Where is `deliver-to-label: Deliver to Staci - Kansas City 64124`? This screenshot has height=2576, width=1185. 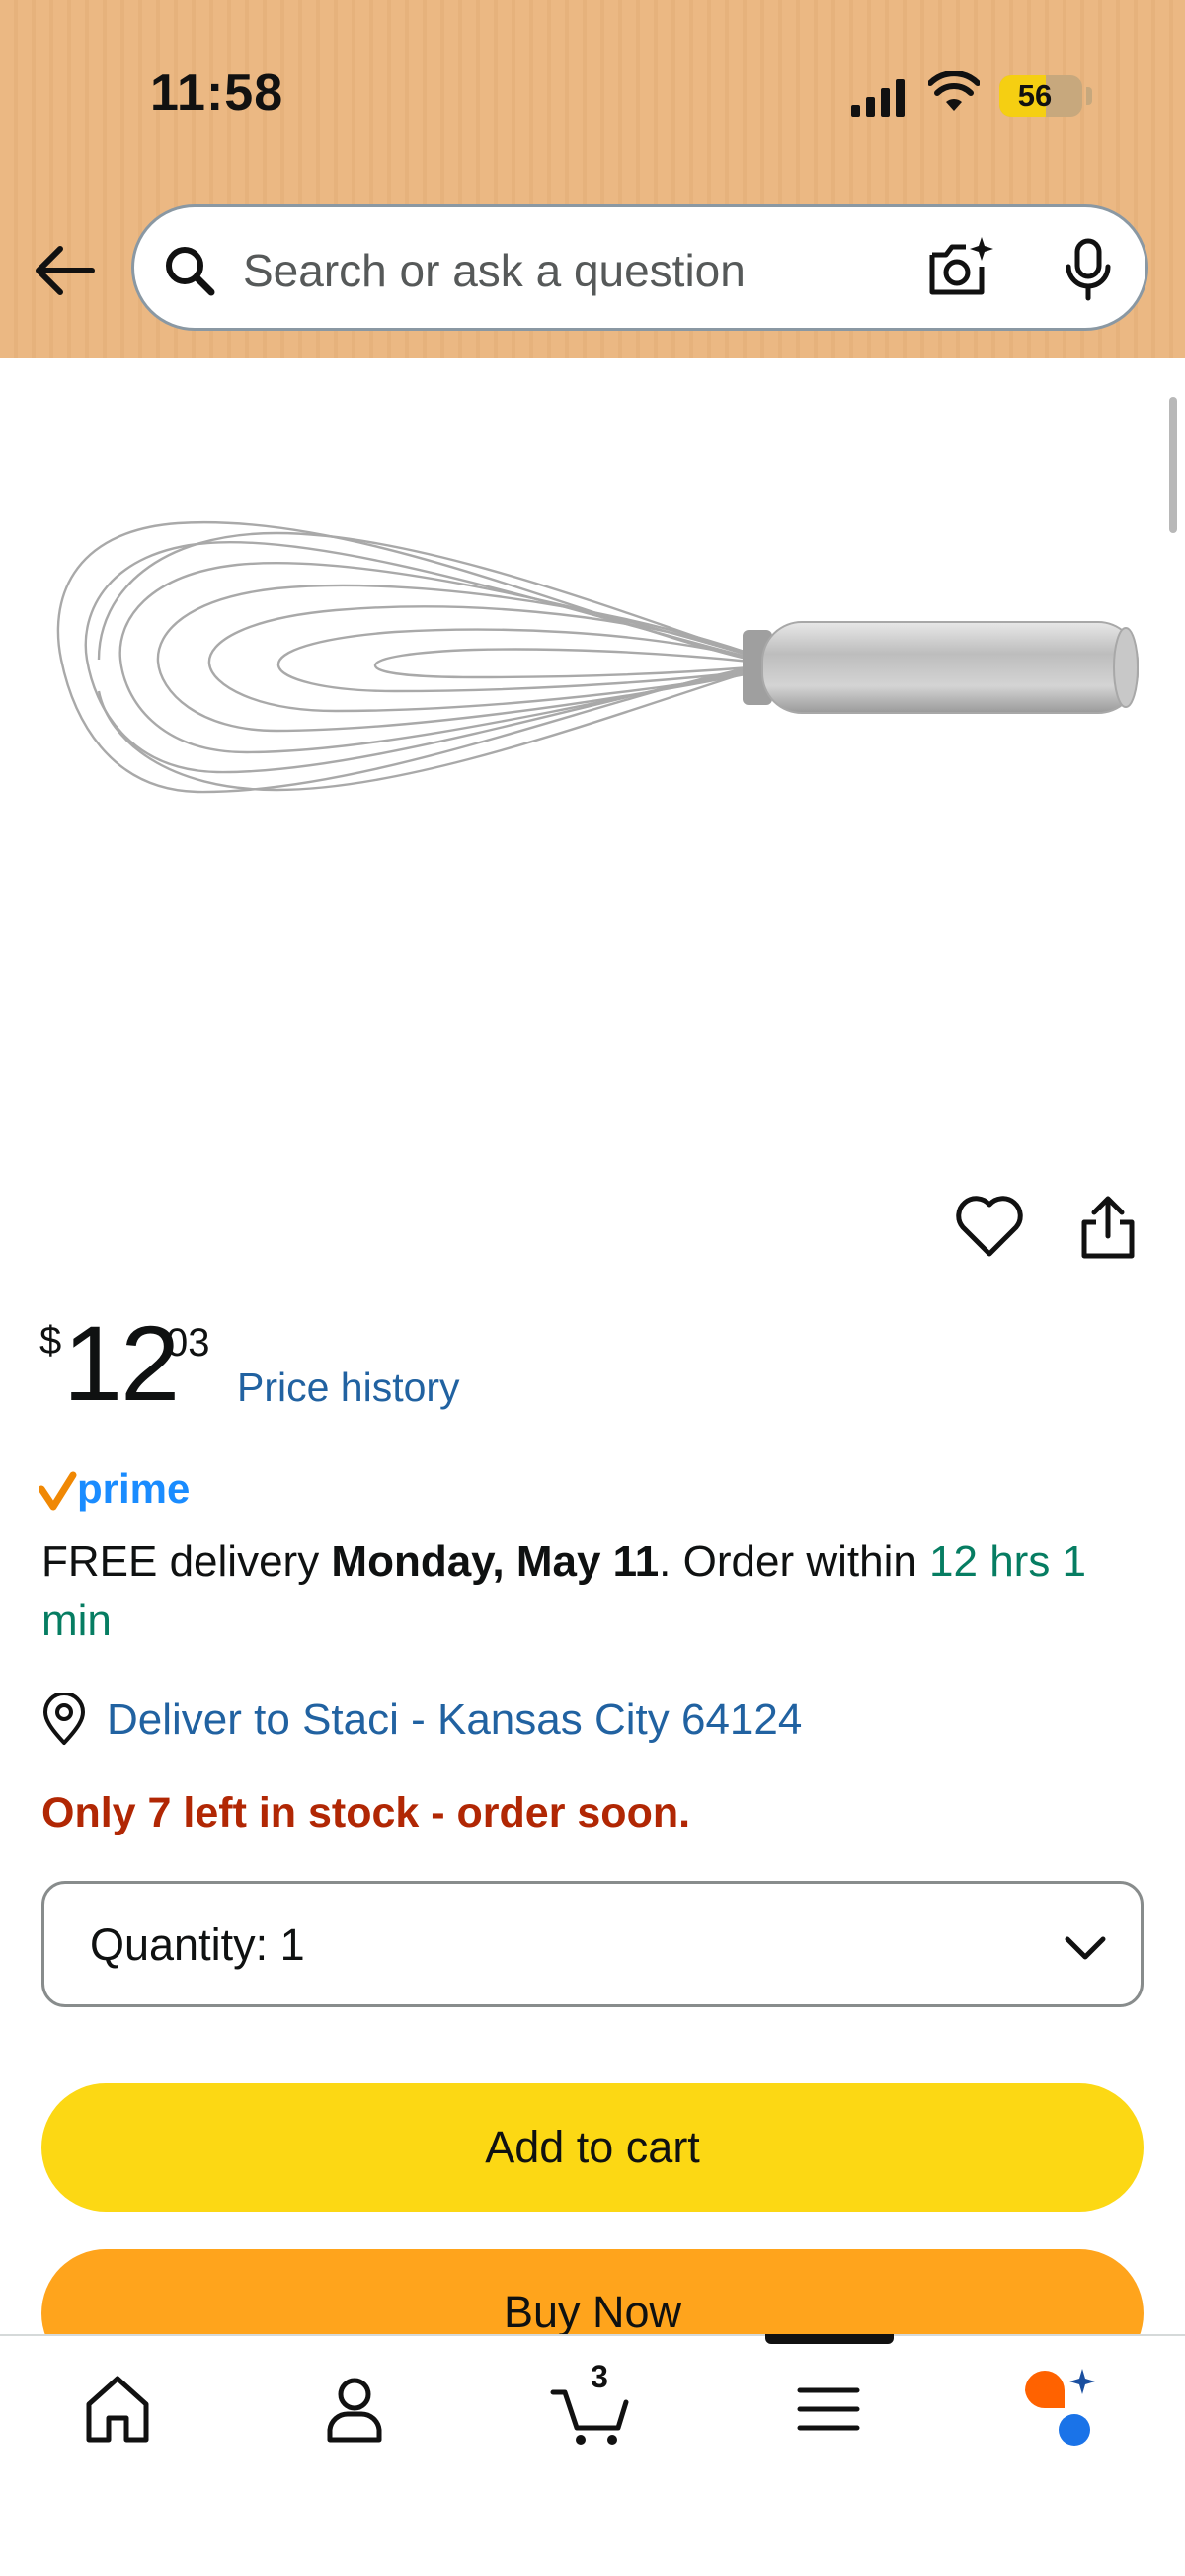 deliver-to-label: Deliver to Staci - Kansas City 64124 is located at coordinates (455, 1719).